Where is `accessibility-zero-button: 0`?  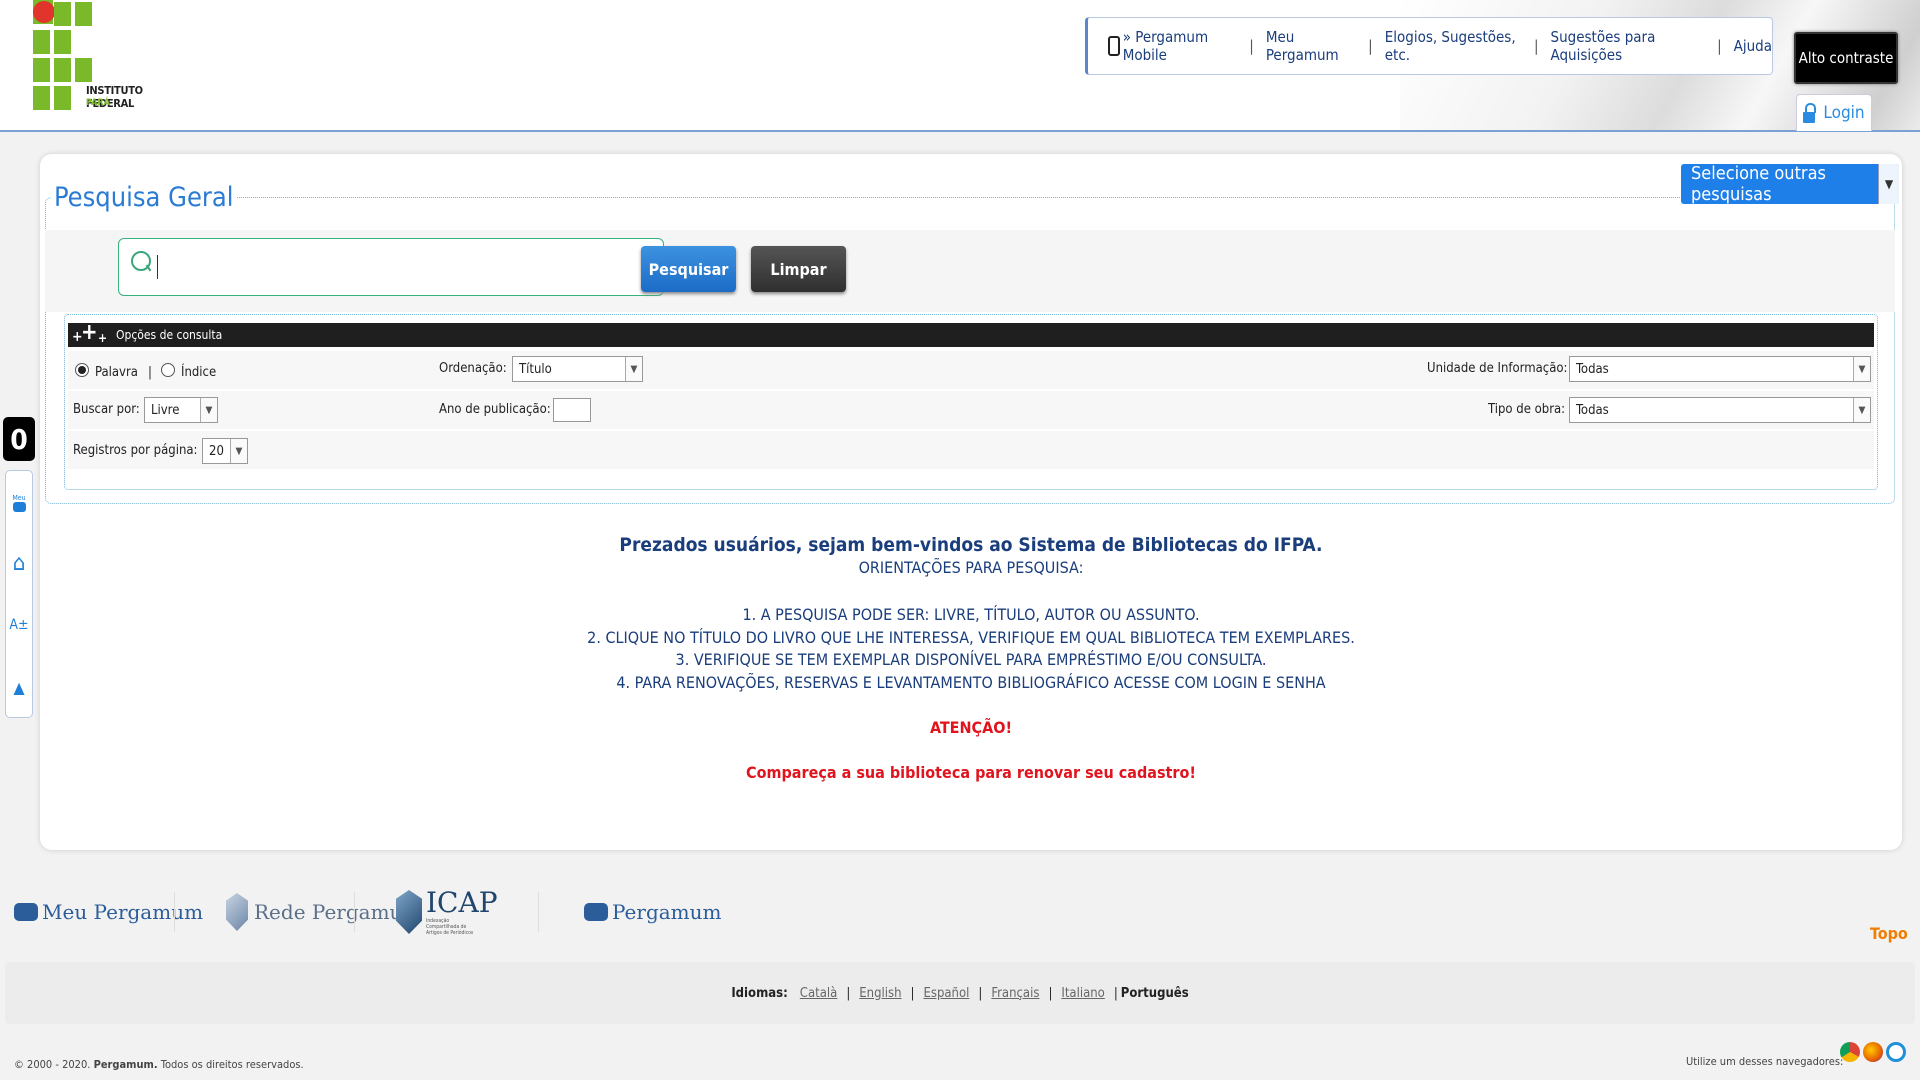 accessibility-zero-button: 0 is located at coordinates (19, 439).